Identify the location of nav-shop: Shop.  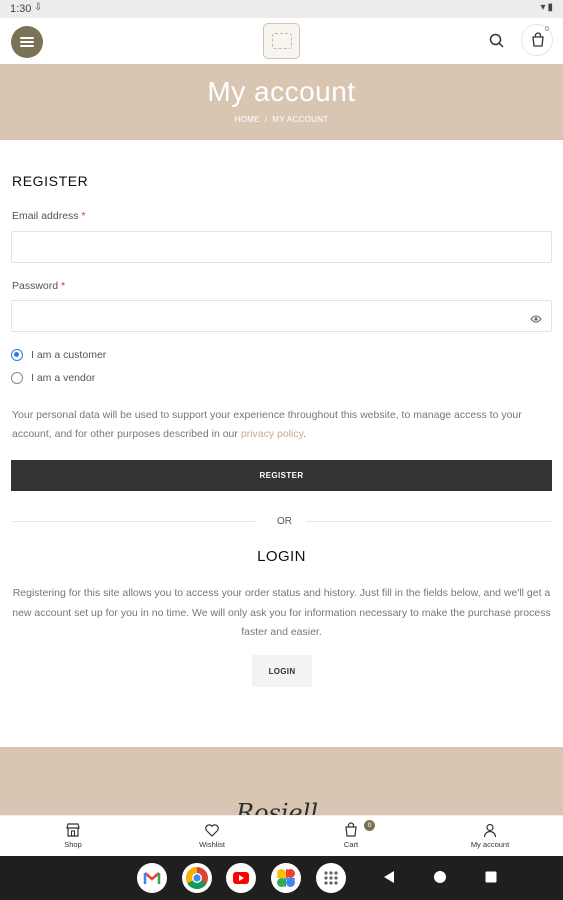
(73, 836).